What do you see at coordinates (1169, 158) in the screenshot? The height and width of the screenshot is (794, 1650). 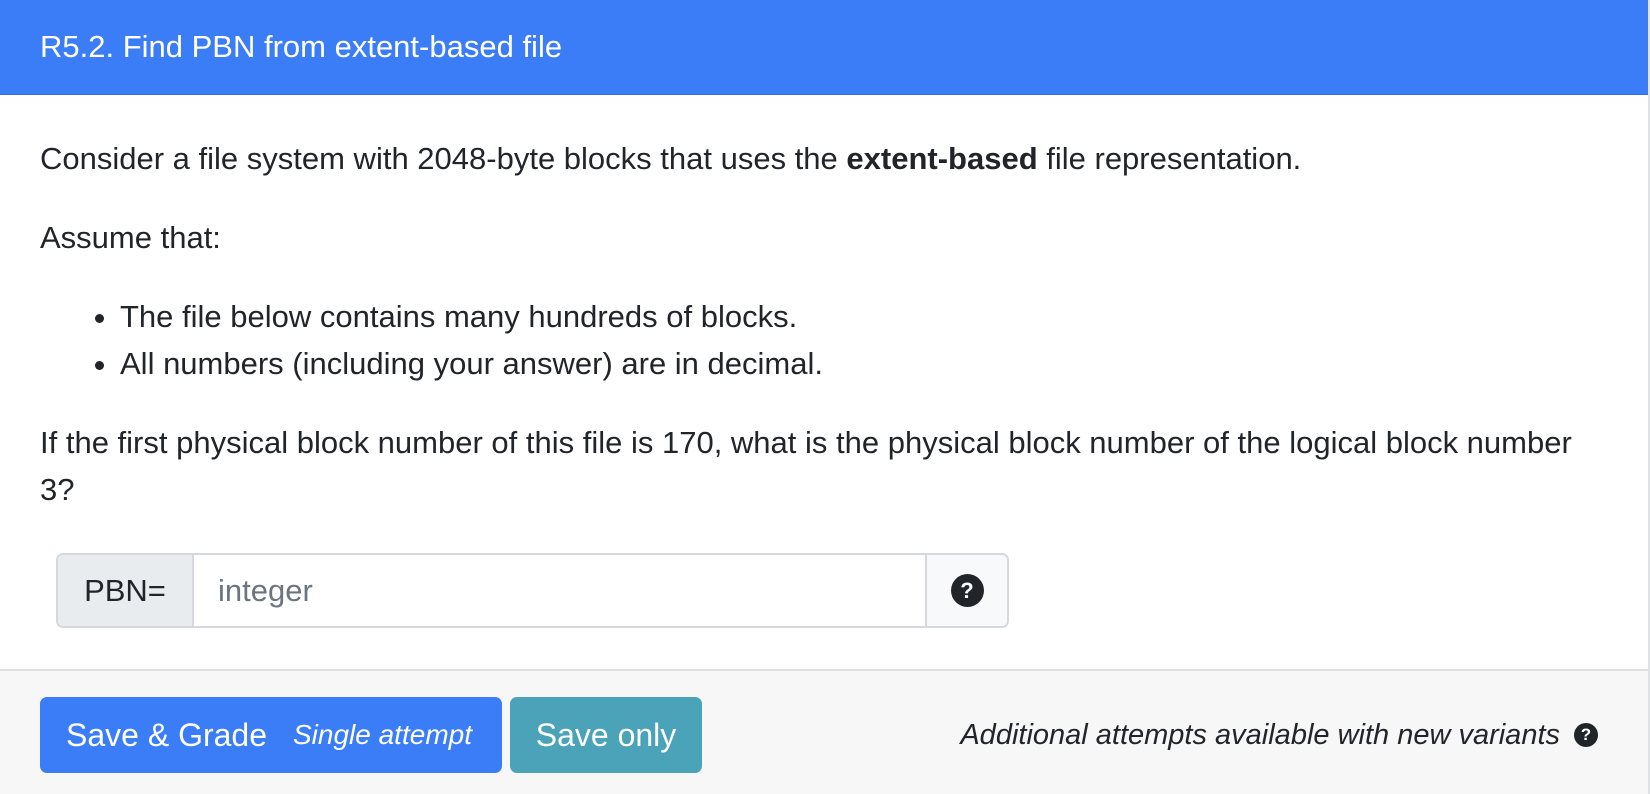 I see `intro-text-after: file representation.` at bounding box center [1169, 158].